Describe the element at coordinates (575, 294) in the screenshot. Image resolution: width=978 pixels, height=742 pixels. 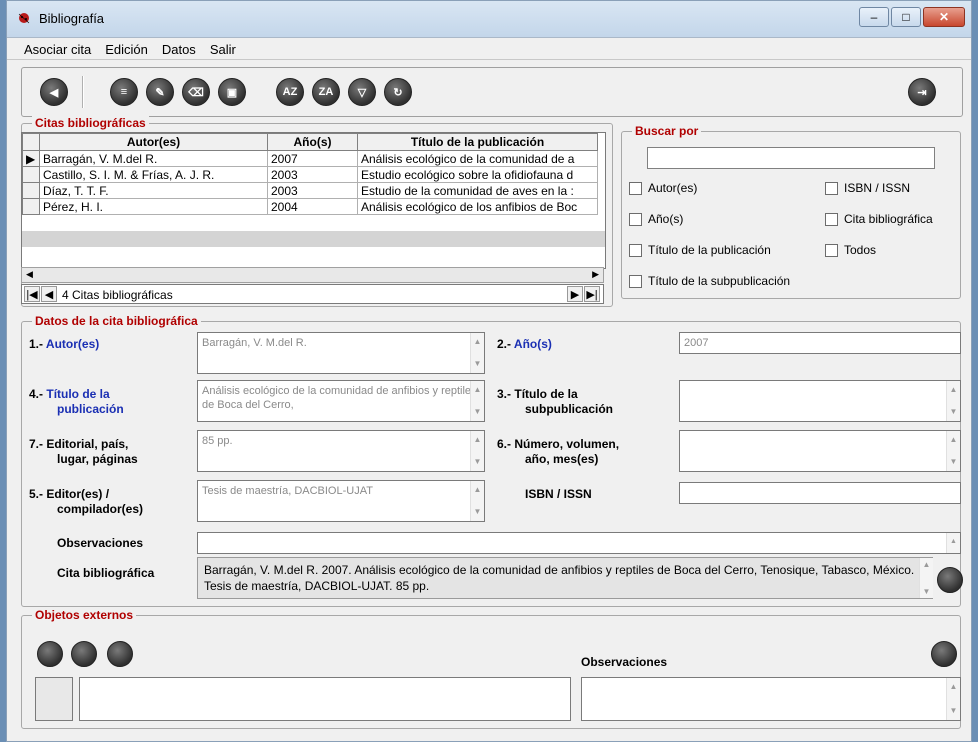
I see `next-record-icon: ▶` at that location.